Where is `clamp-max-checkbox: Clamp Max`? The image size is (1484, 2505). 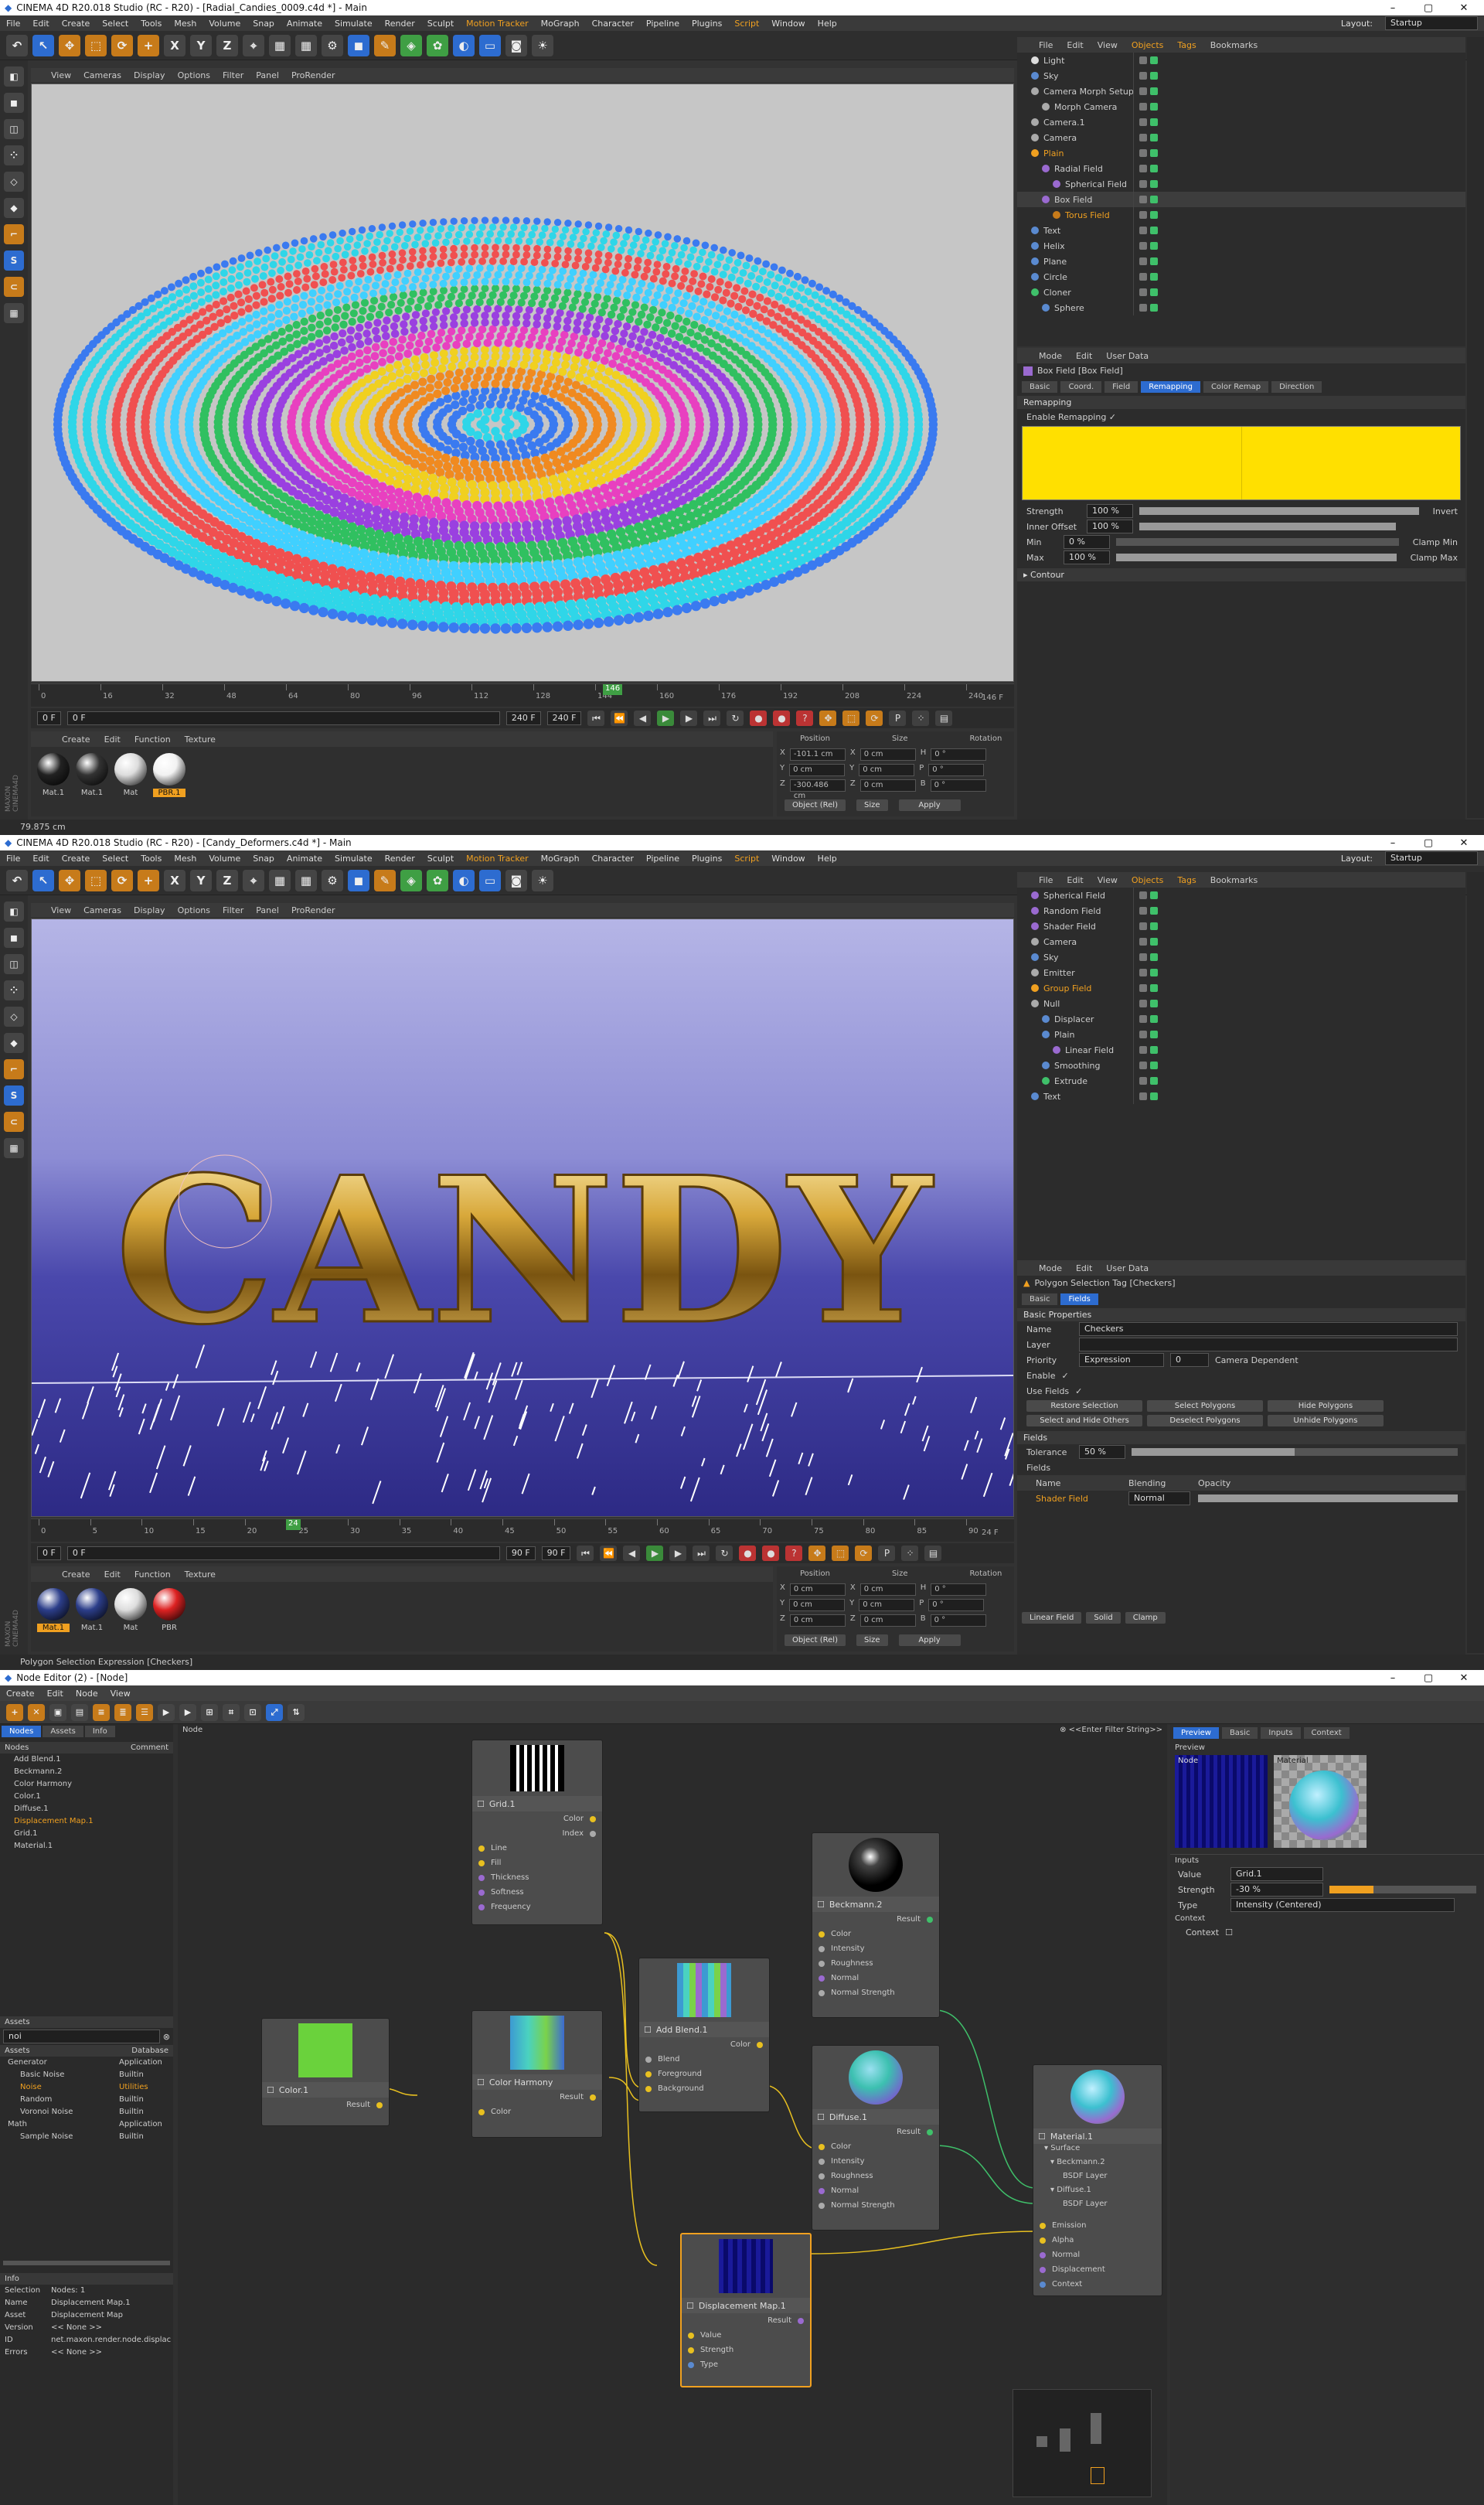
clamp-max-checkbox: Clamp Max is located at coordinates (1434, 558).